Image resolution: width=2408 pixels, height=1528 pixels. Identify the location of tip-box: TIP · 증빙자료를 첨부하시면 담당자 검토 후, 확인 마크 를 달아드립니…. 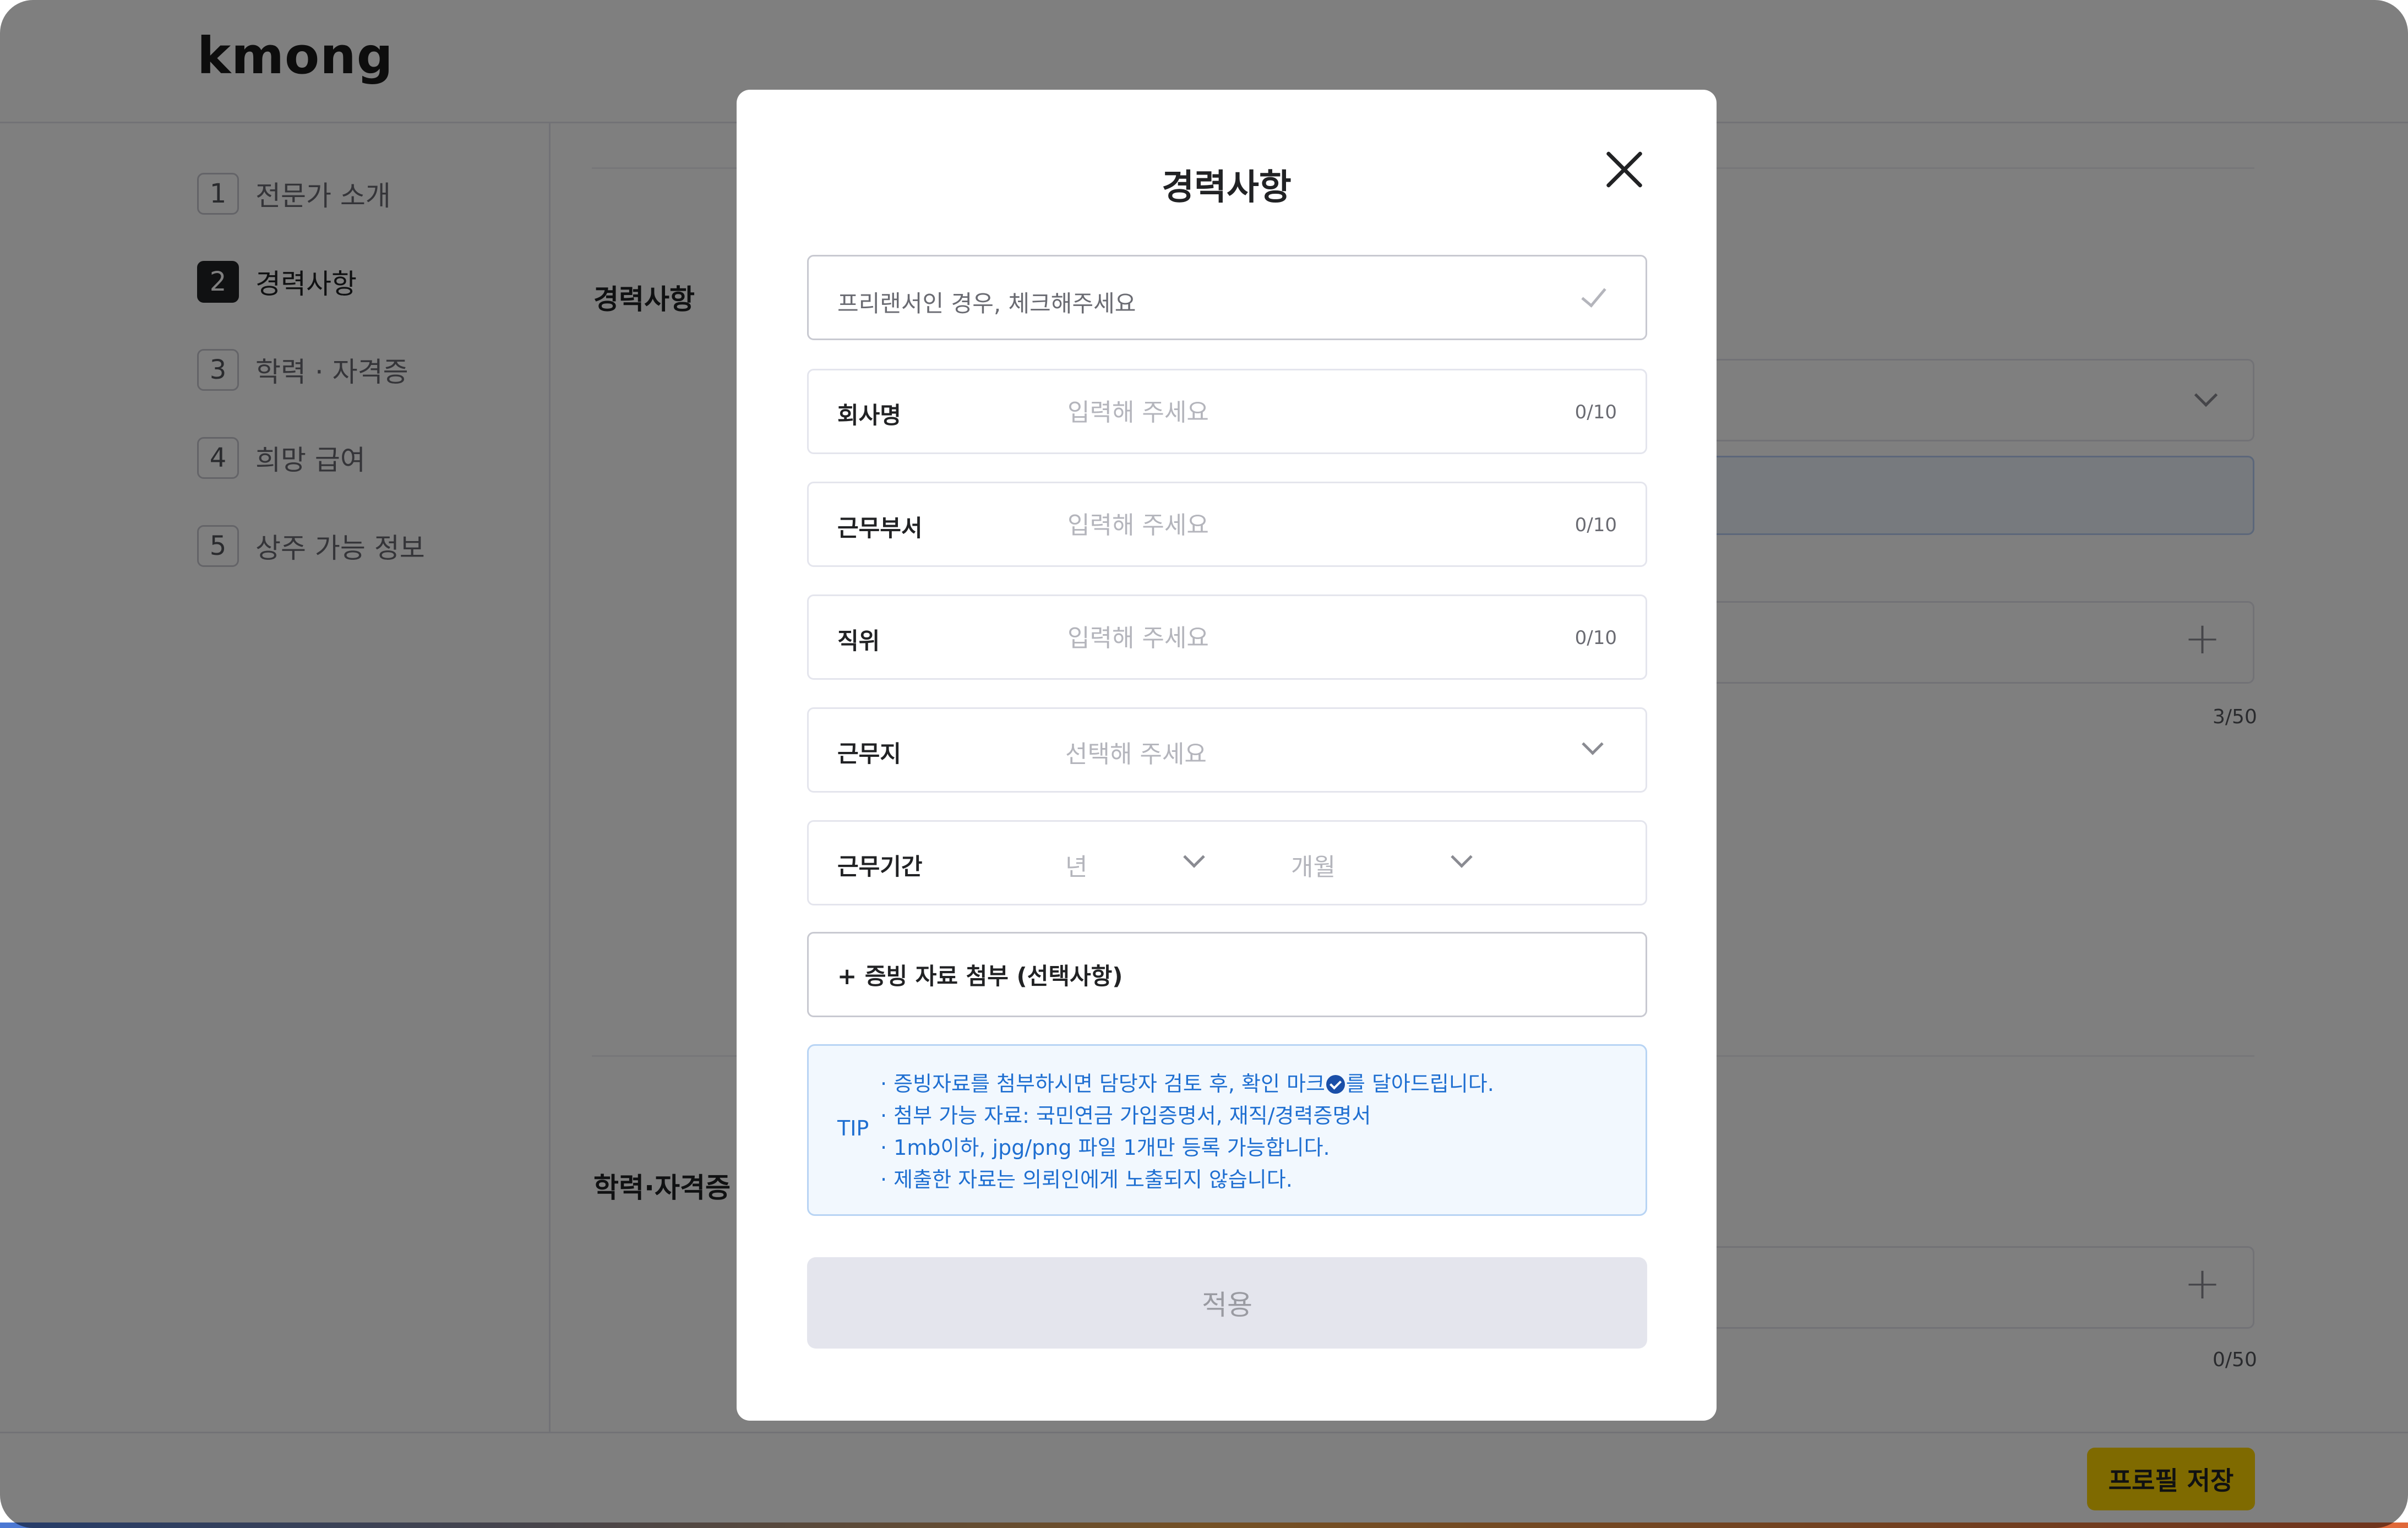
(1227, 1130).